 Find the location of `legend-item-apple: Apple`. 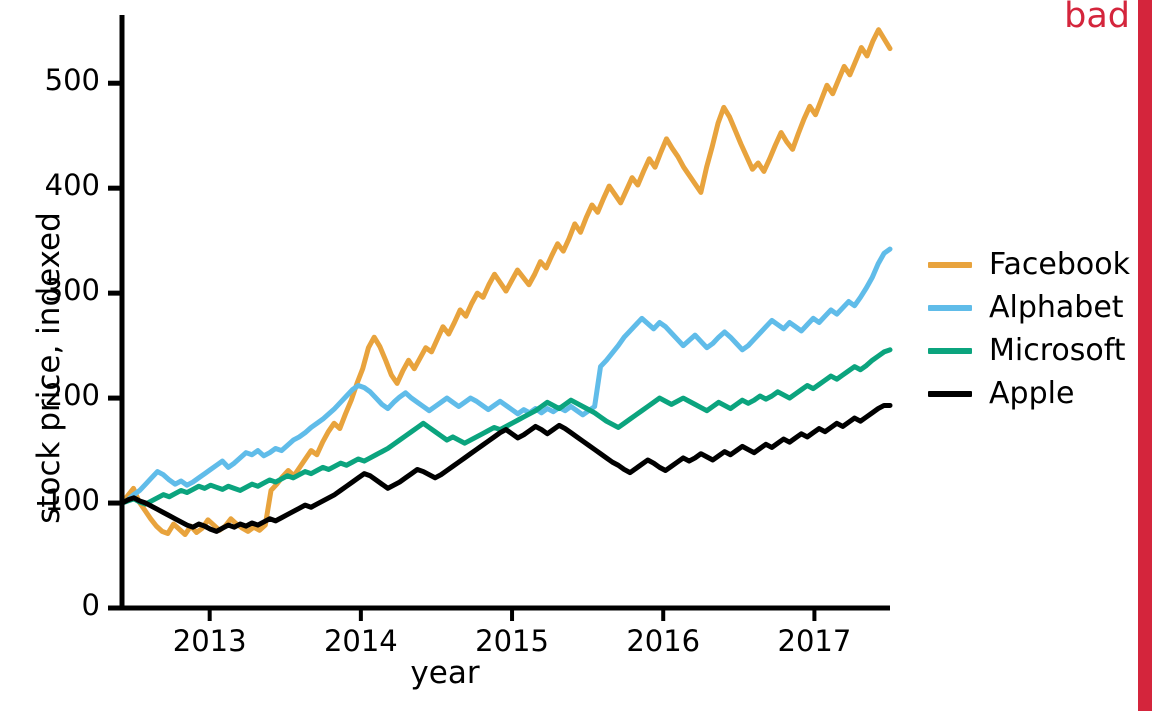

legend-item-apple: Apple is located at coordinates (1029, 393).